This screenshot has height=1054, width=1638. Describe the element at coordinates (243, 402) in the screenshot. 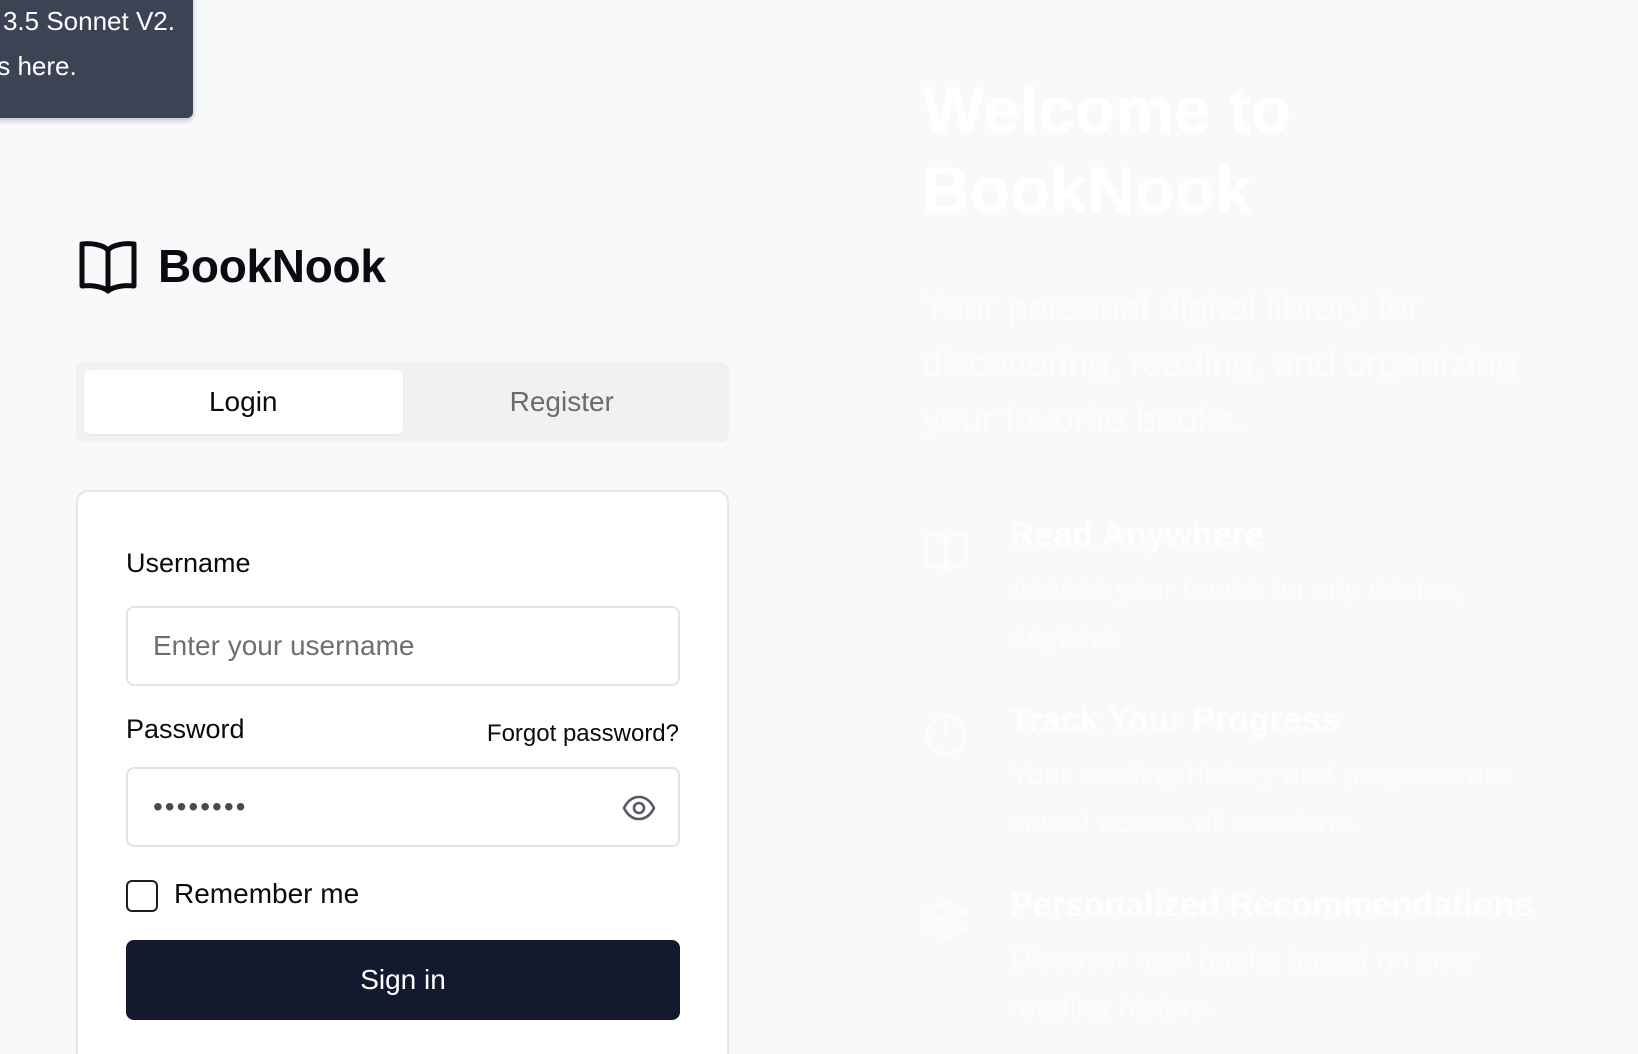

I see `tab-login: Login` at that location.